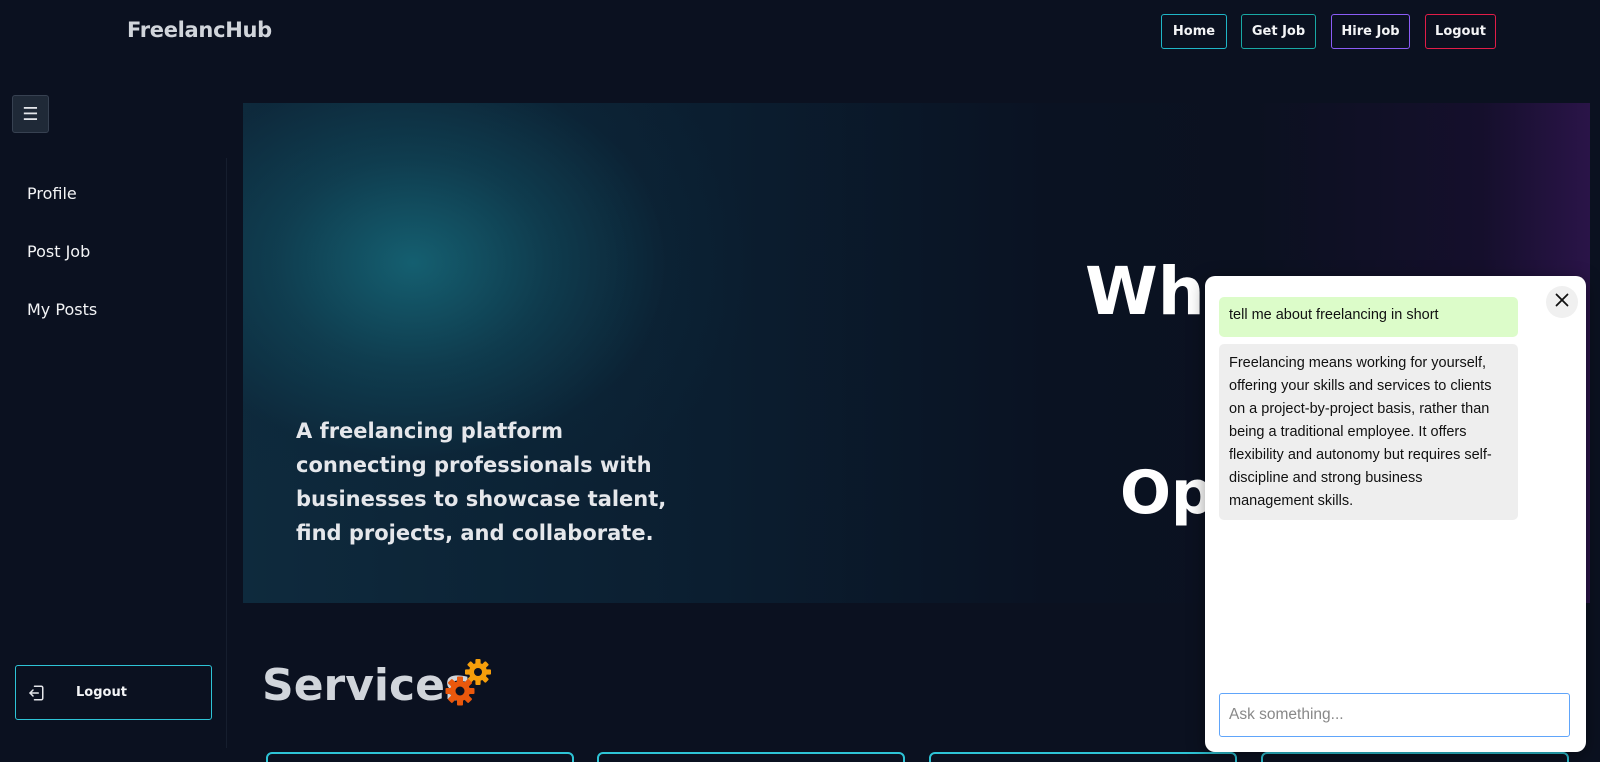 The height and width of the screenshot is (762, 1600). What do you see at coordinates (1167, 493) in the screenshot?
I see `hero-heading-line2: Op` at bounding box center [1167, 493].